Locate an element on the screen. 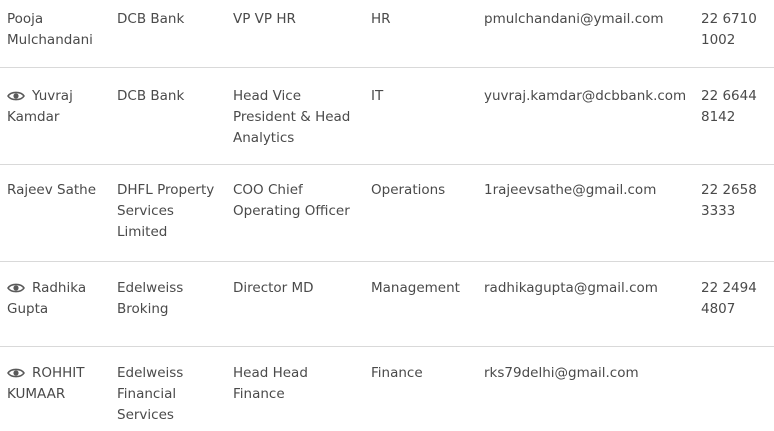  department-cell: HR is located at coordinates (381, 19).